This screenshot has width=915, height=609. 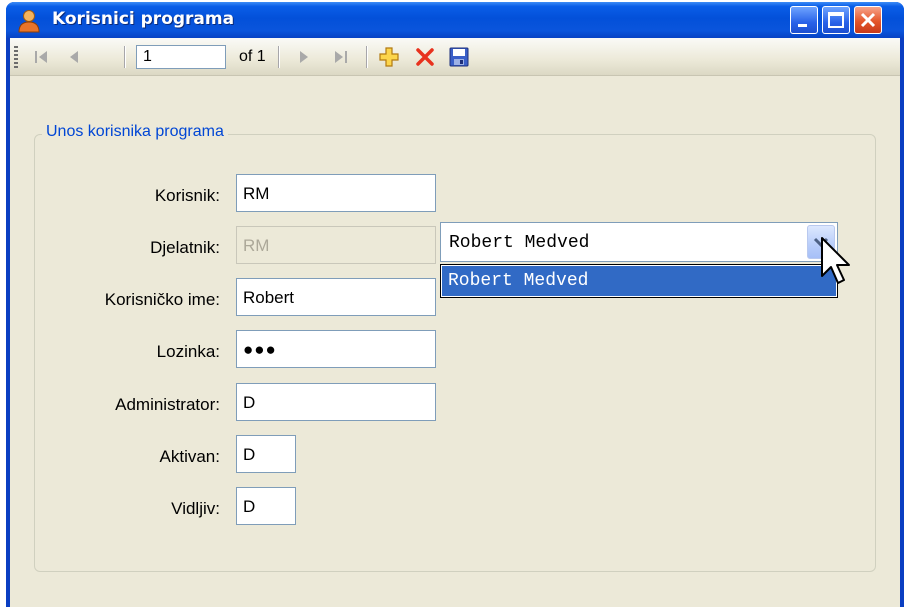 I want to click on djelatnik-label: Djelatnik:, so click(x=185, y=247).